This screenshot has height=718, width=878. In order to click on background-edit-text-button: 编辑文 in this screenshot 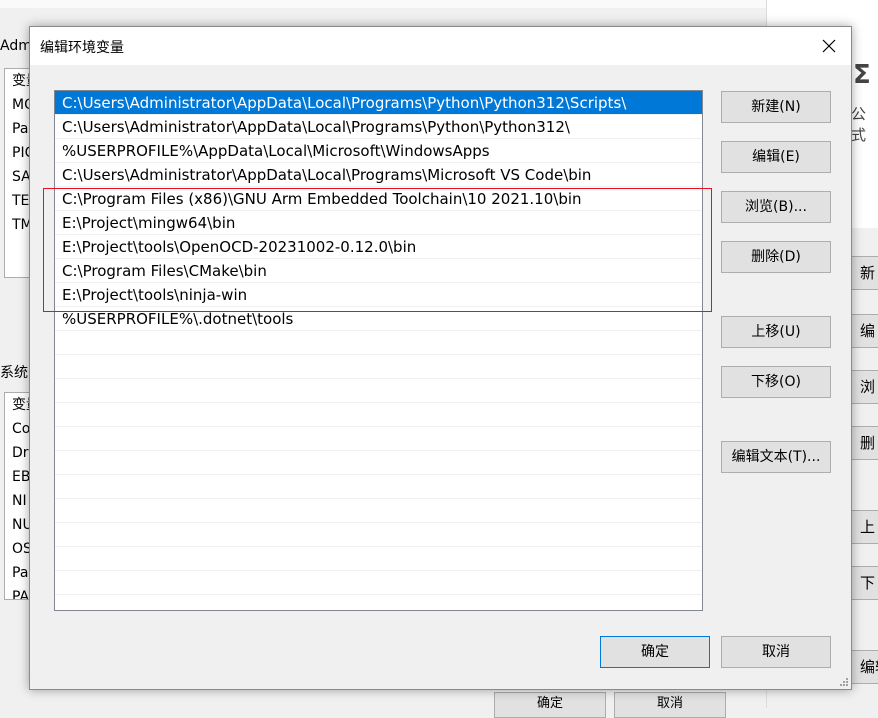, I will do `click(864, 667)`.